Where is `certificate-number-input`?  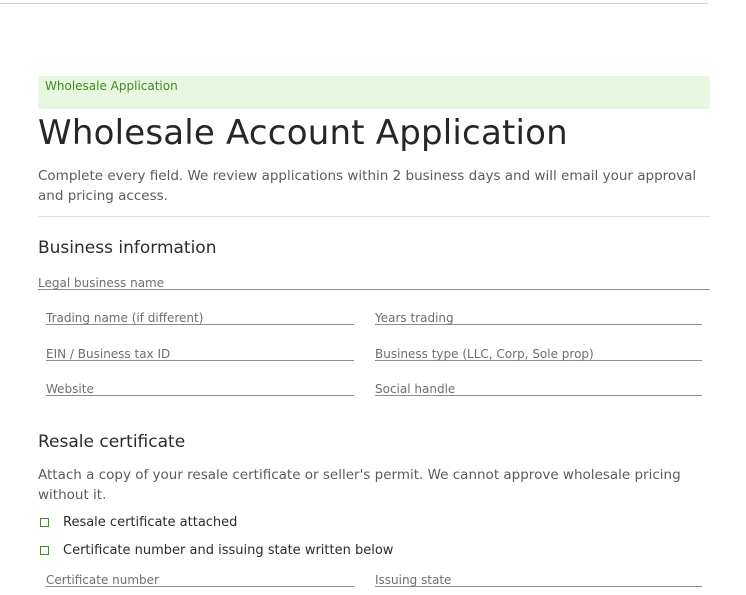
certificate-number-input is located at coordinates (200, 580).